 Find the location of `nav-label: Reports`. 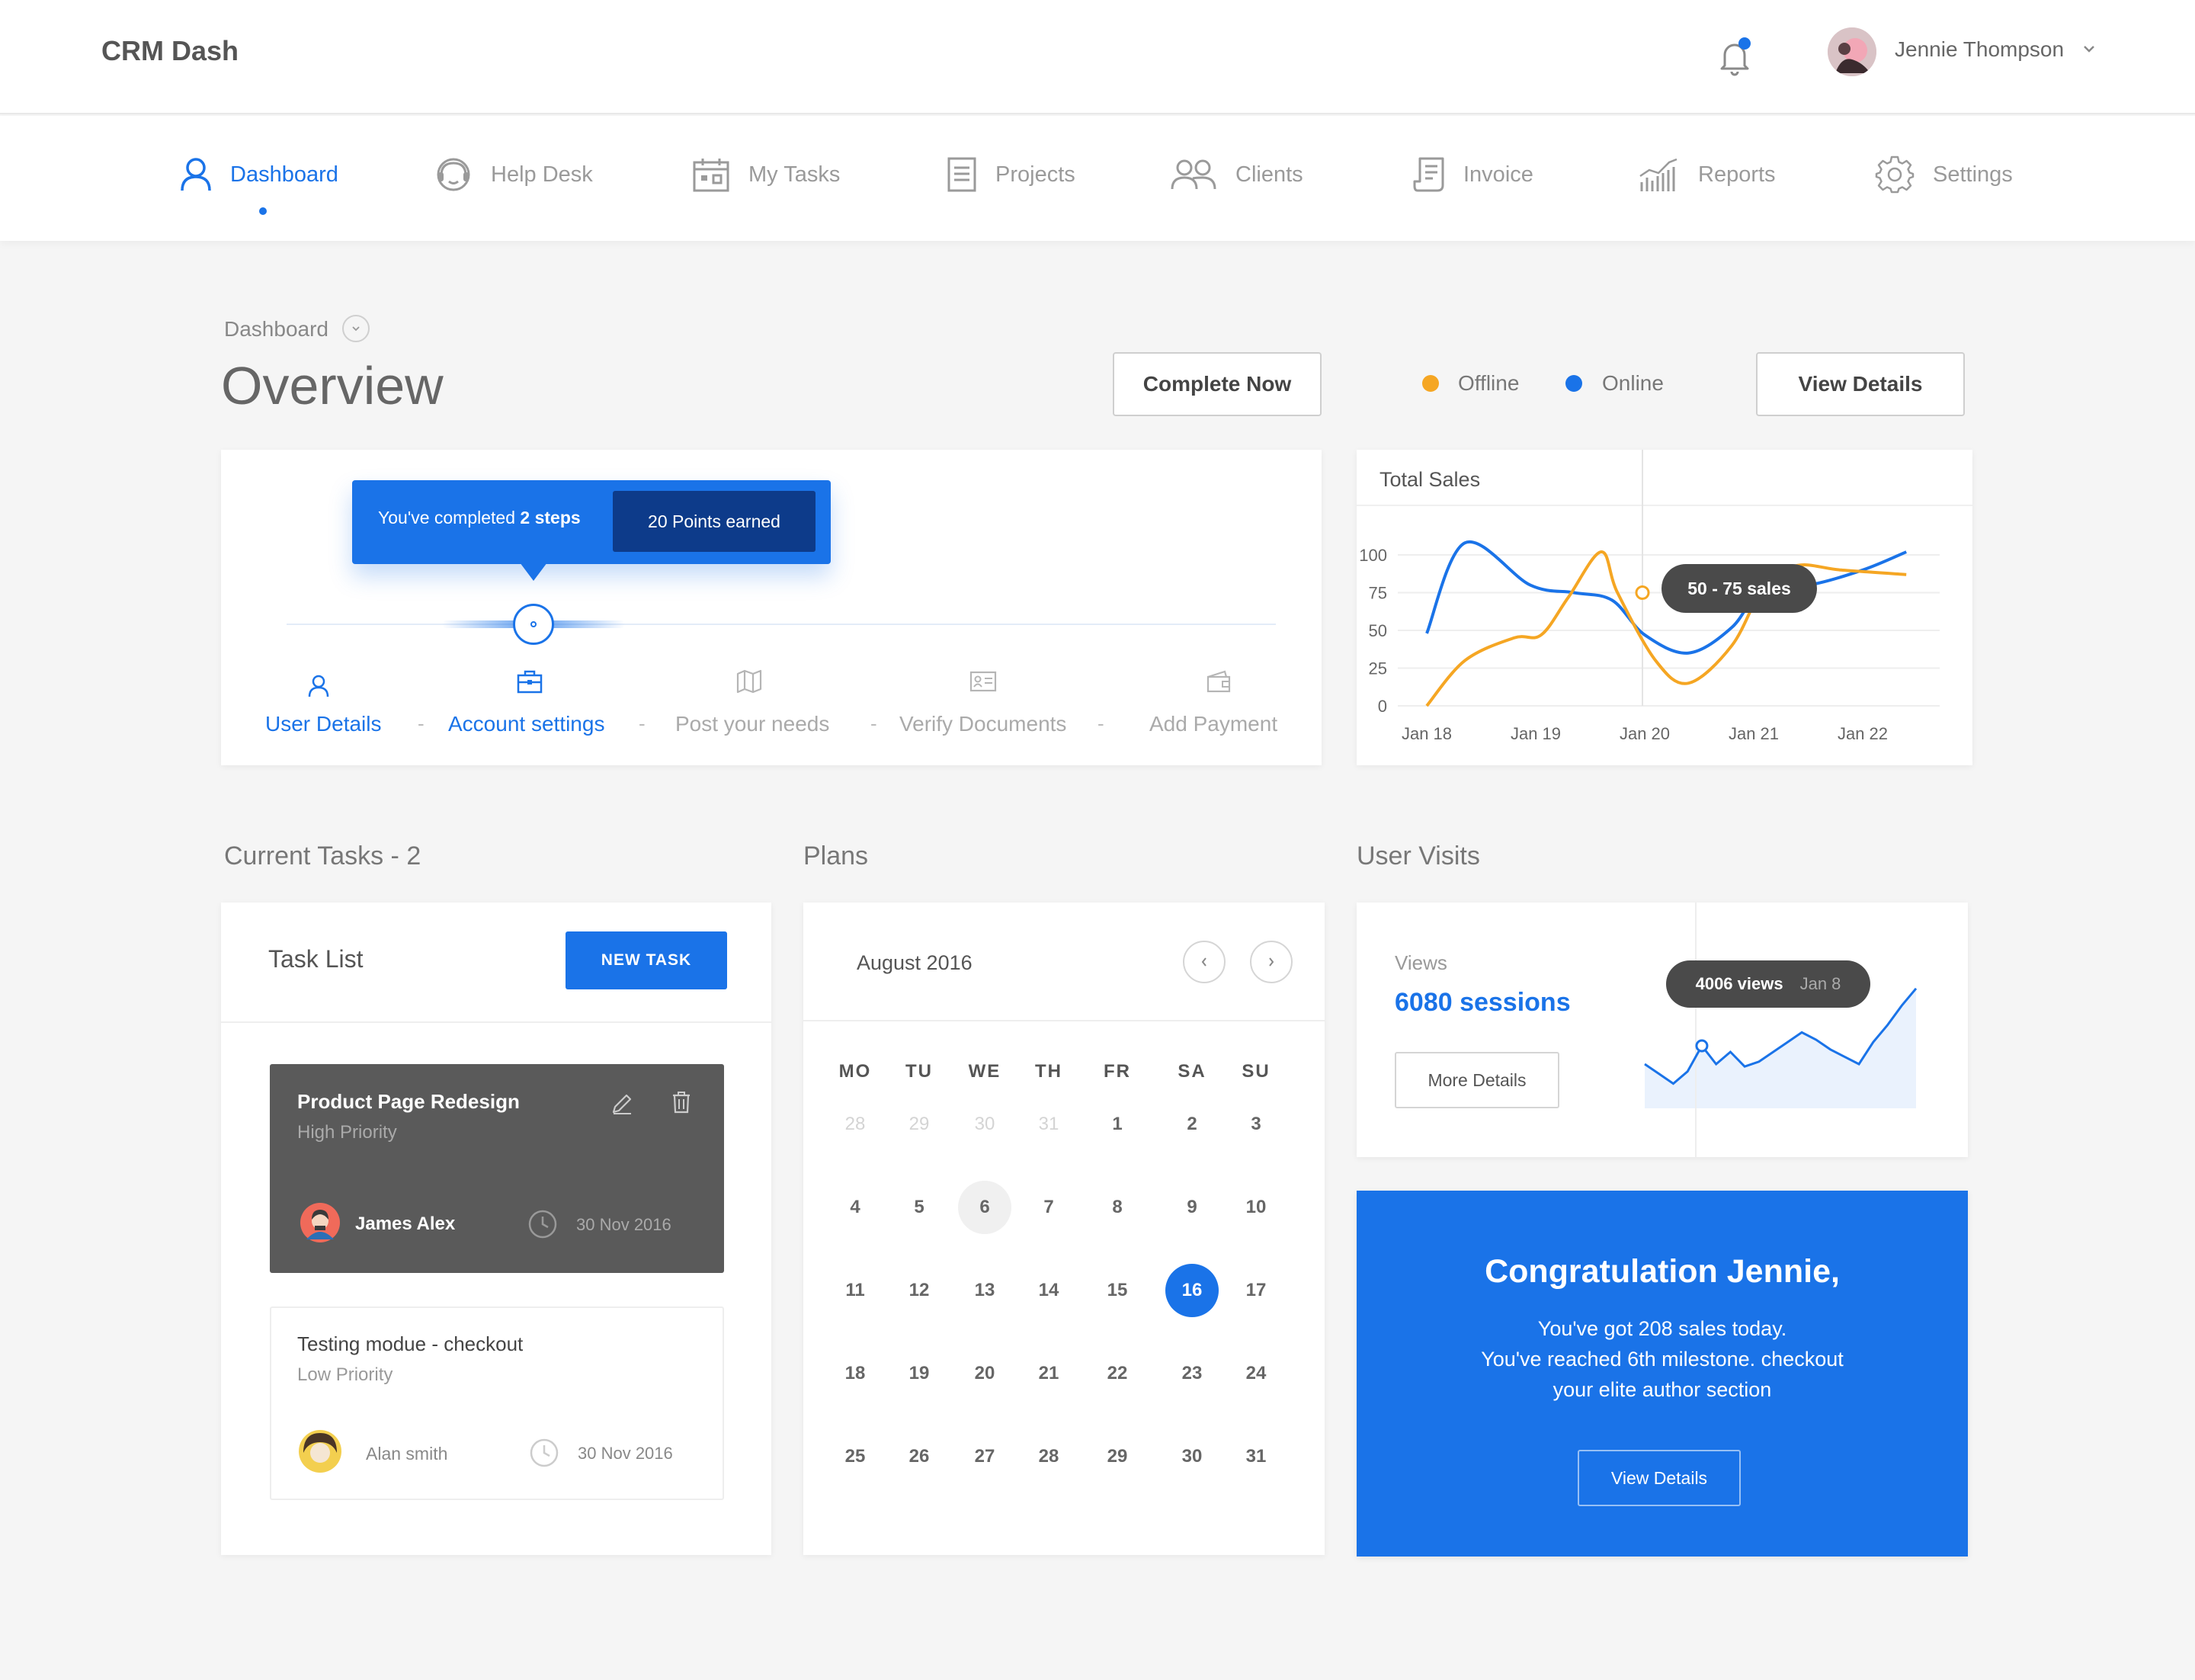

nav-label: Reports is located at coordinates (1737, 174).